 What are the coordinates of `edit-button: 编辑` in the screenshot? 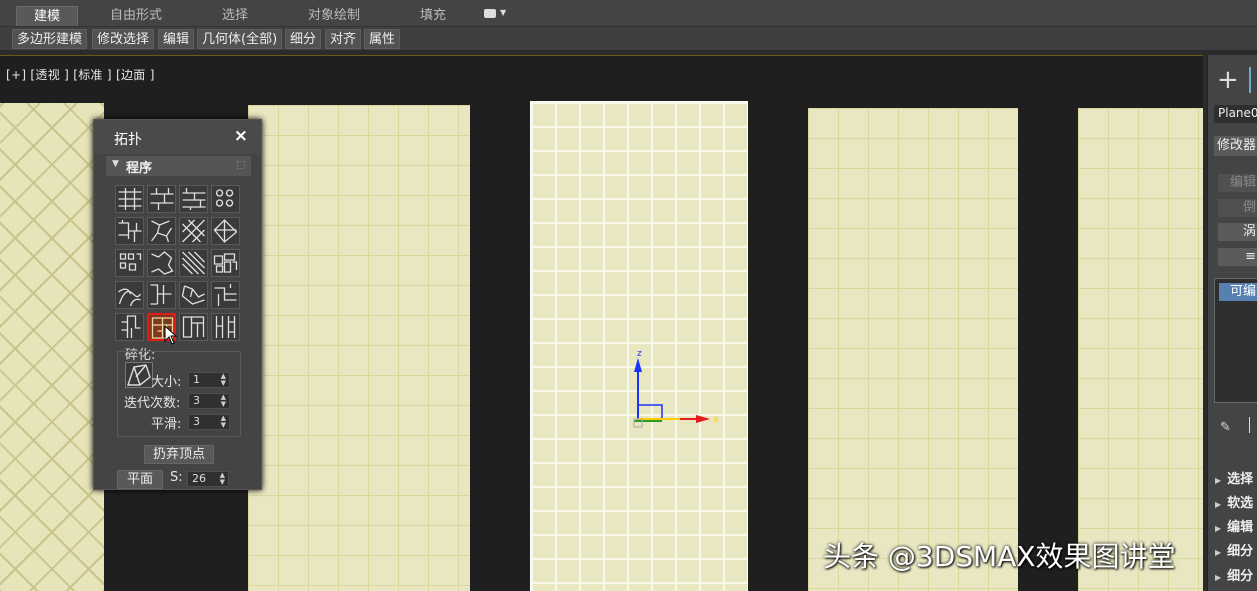 It's located at (176, 39).